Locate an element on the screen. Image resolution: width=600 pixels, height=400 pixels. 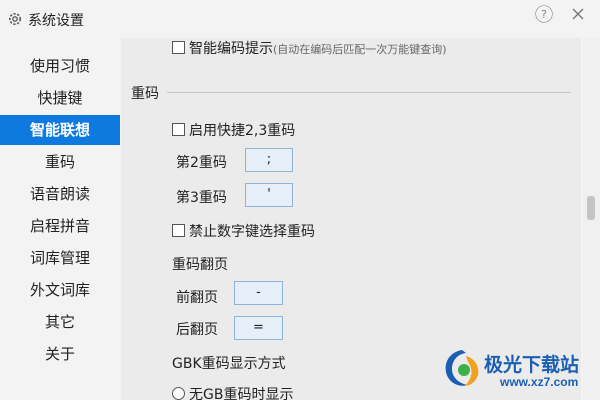
next-page-label: 后翻页 is located at coordinates (197, 330).